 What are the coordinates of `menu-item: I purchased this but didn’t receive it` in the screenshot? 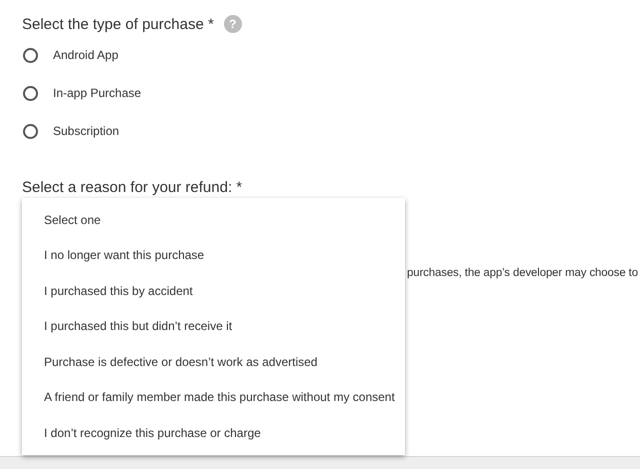 It's located at (213, 326).